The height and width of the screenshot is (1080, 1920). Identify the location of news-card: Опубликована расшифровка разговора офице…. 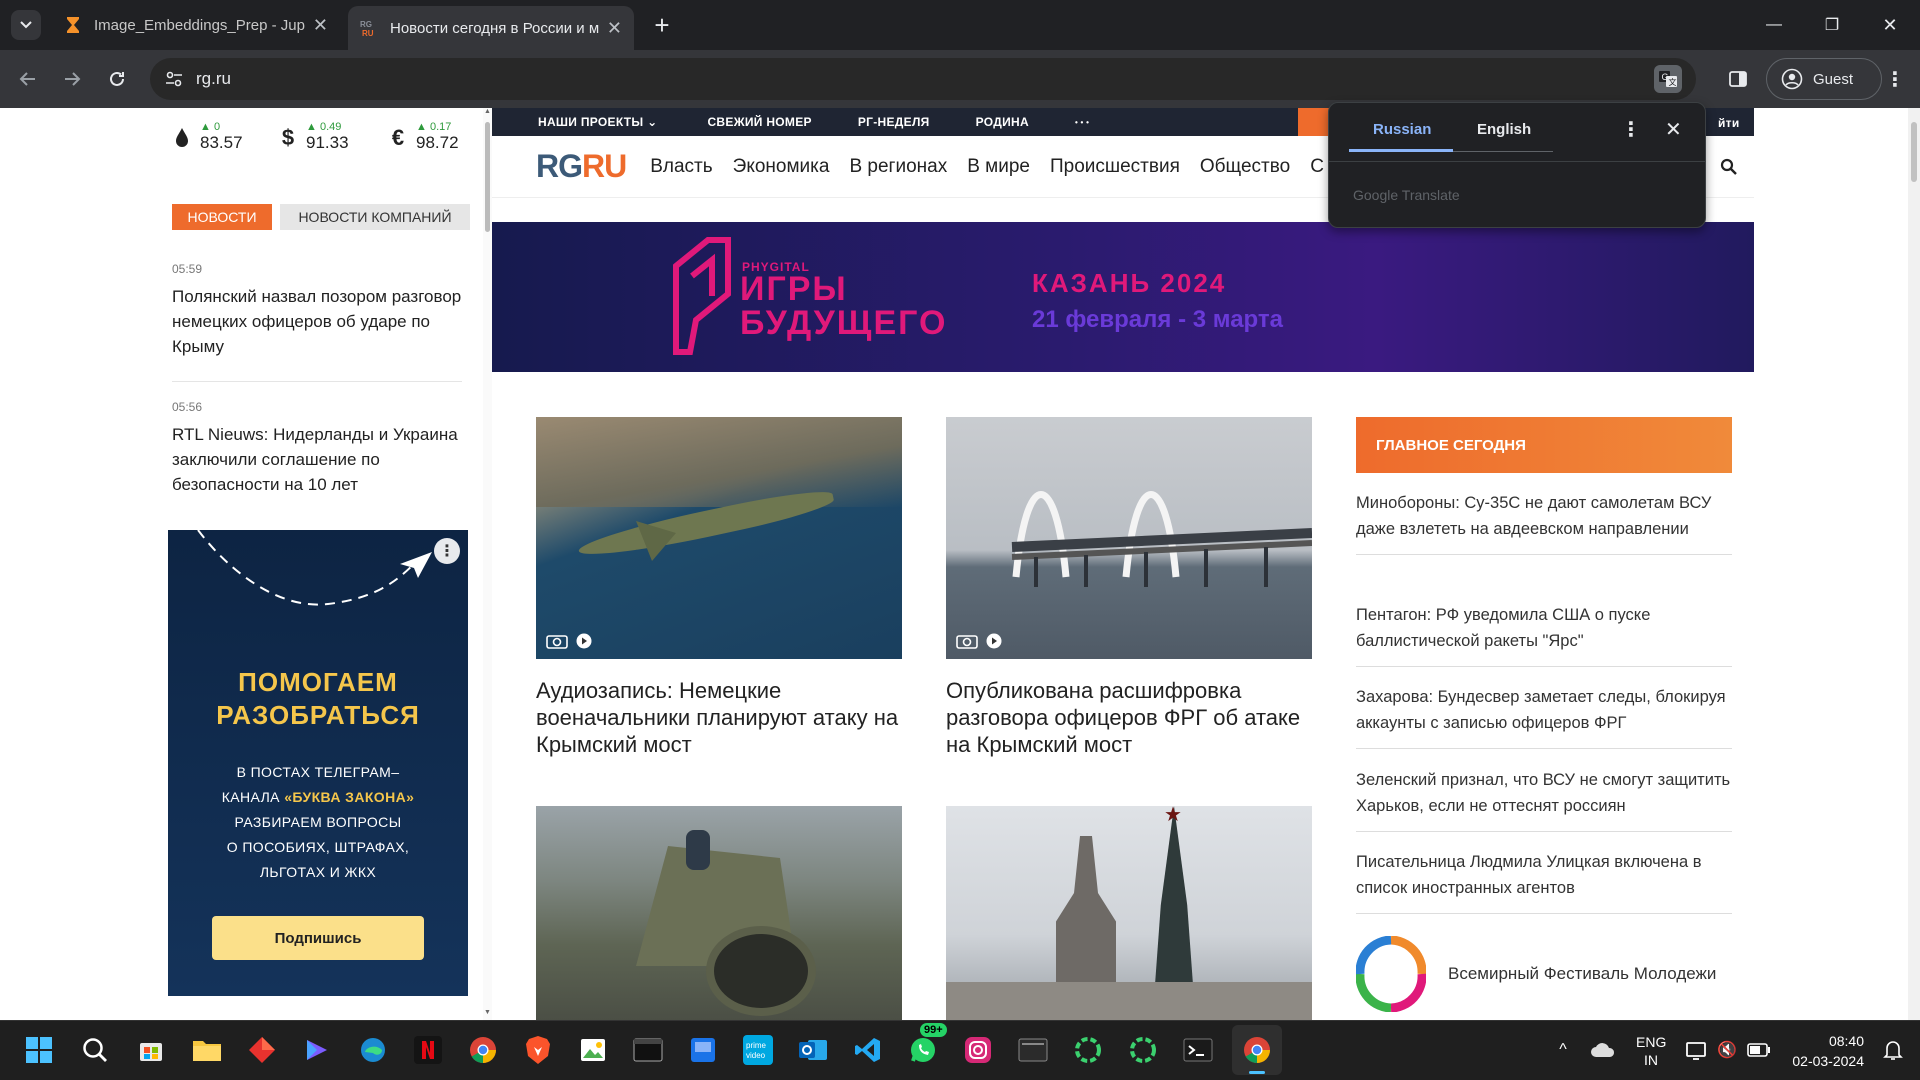
(1129, 587).